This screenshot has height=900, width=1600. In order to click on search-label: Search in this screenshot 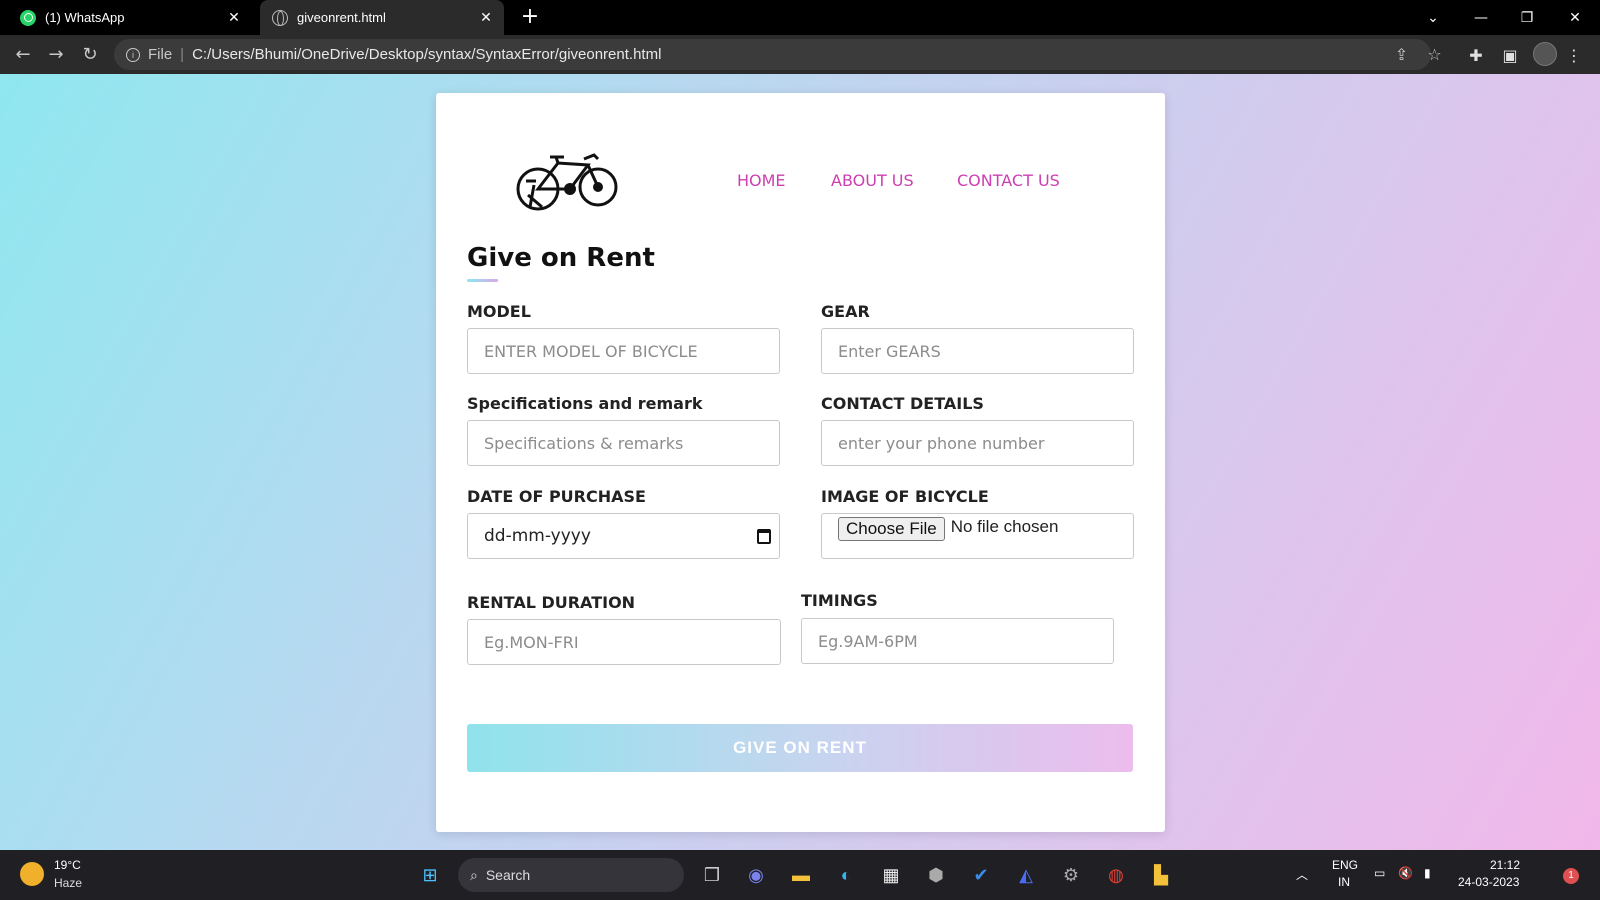, I will do `click(508, 875)`.